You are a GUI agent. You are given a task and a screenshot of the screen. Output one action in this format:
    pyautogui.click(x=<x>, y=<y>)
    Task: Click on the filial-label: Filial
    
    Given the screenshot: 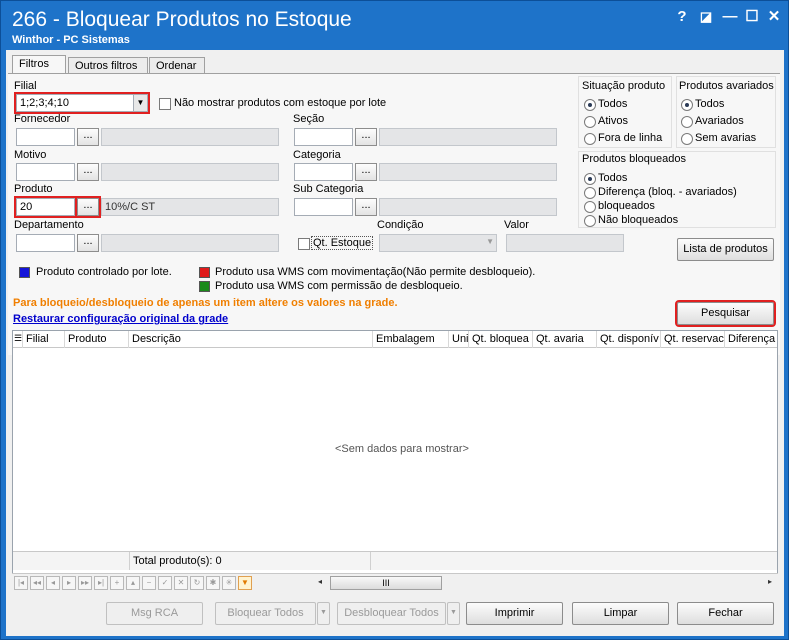 What is the action you would take?
    pyautogui.click(x=25, y=86)
    